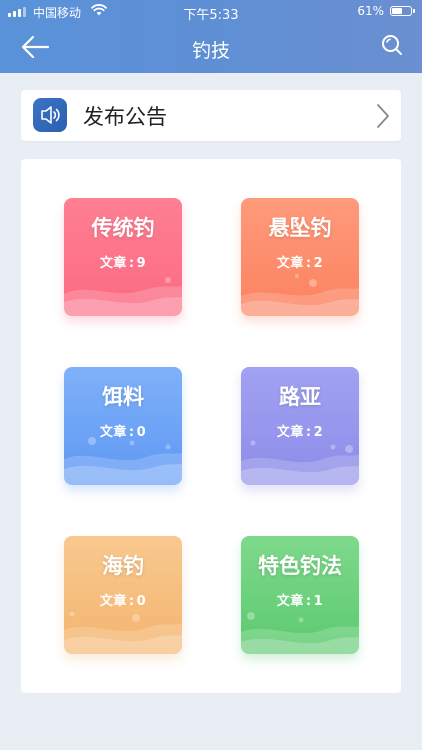 The image size is (422, 750). Describe the element at coordinates (392, 45) in the screenshot. I see `search-icon` at that location.